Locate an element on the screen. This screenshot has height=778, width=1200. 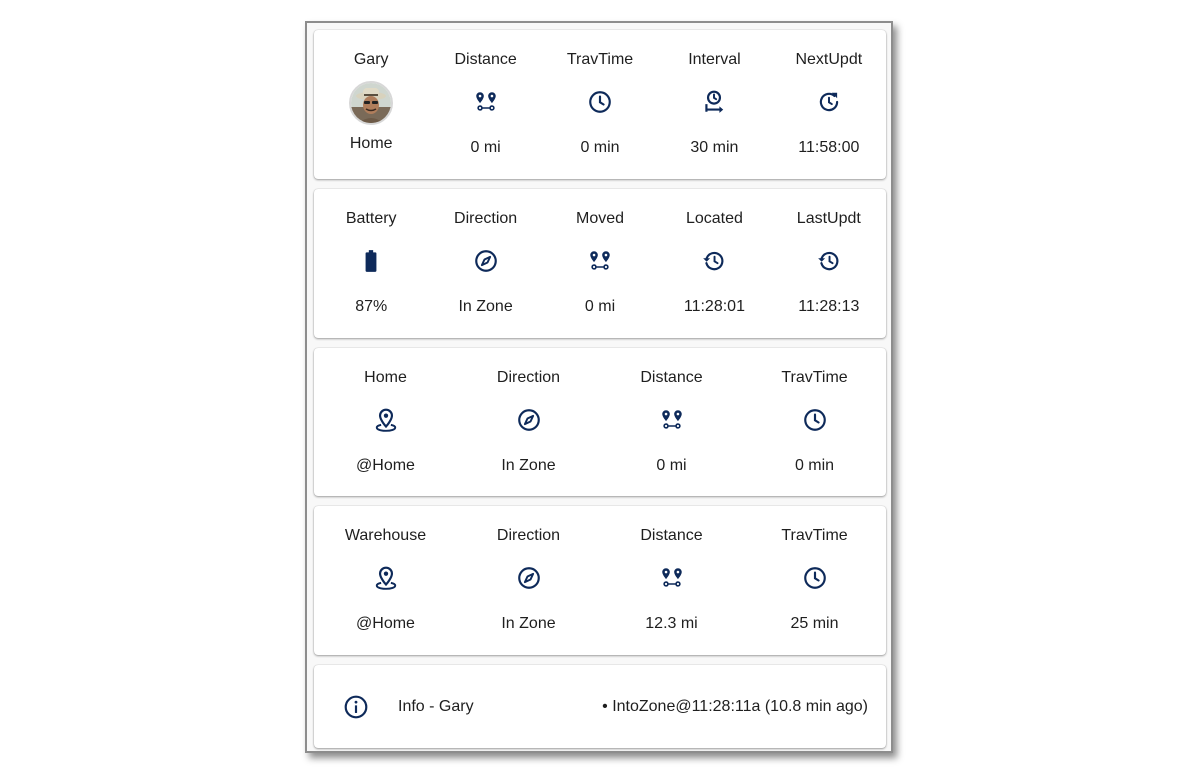
info-entity-state: • IntoZone@11:28:11a (10.8 min ago) is located at coordinates (735, 706).